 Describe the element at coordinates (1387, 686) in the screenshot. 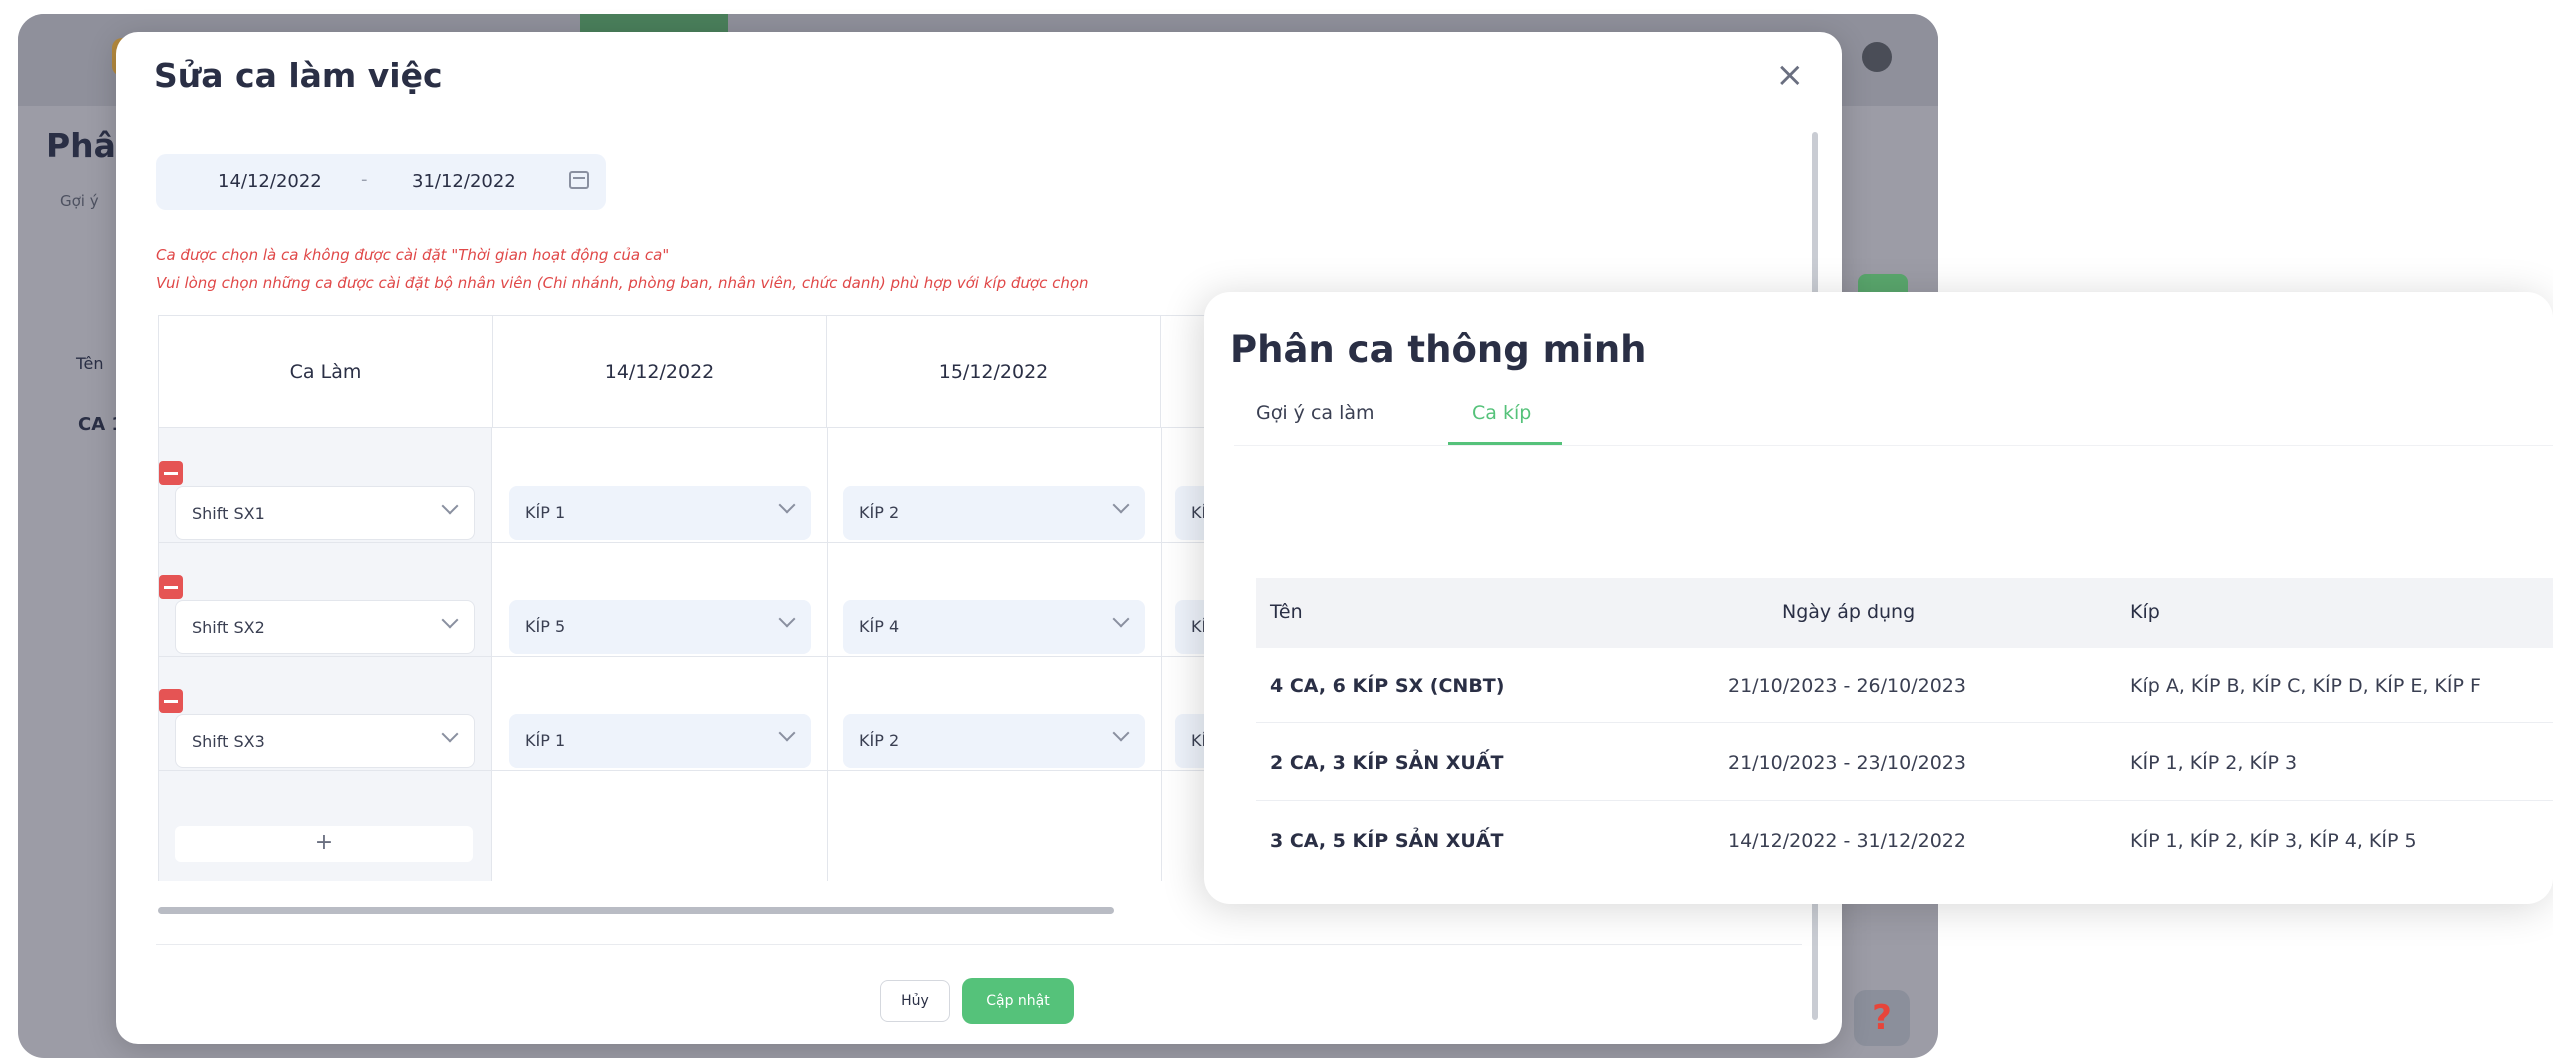

I see `row-name: 4 CA, 6 KÍP SX (CNBT)` at that location.